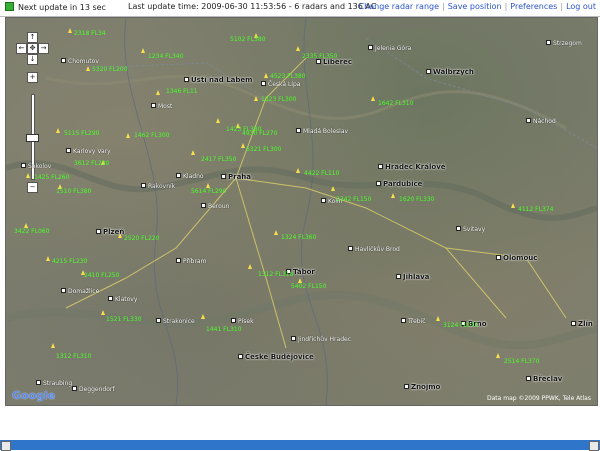  I want to click on city-label: České Budějovice, so click(276, 357).